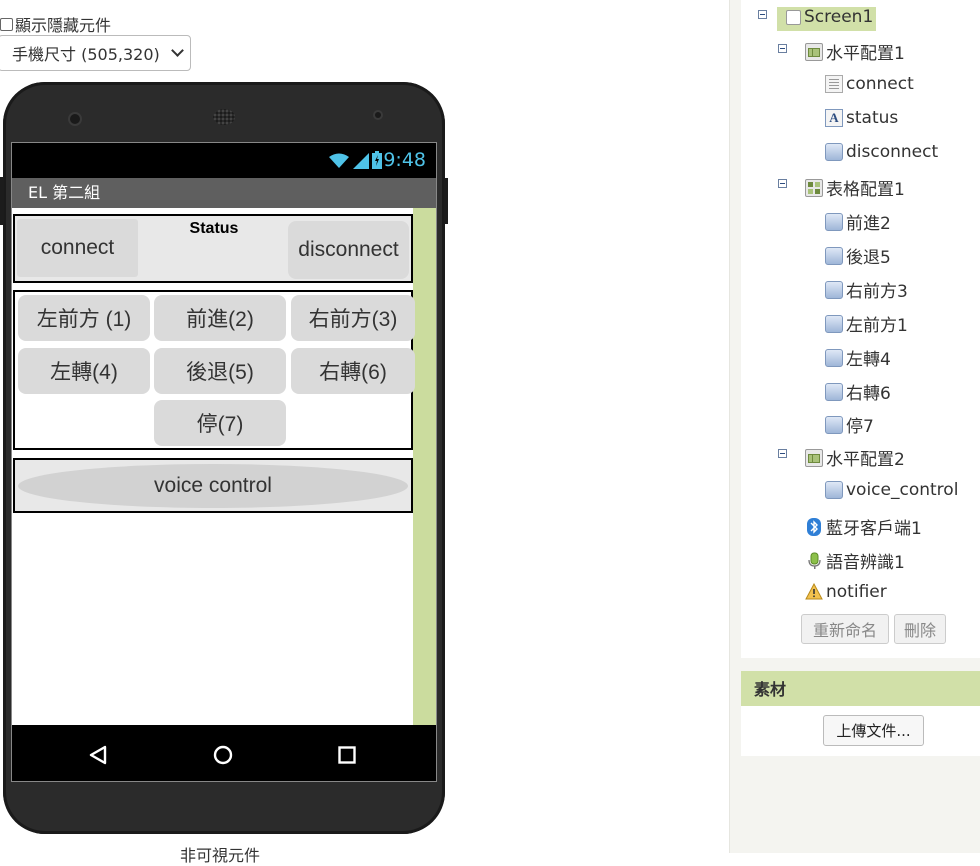 The height and width of the screenshot is (866, 980). I want to click on tree-label: disconnect, so click(892, 152).